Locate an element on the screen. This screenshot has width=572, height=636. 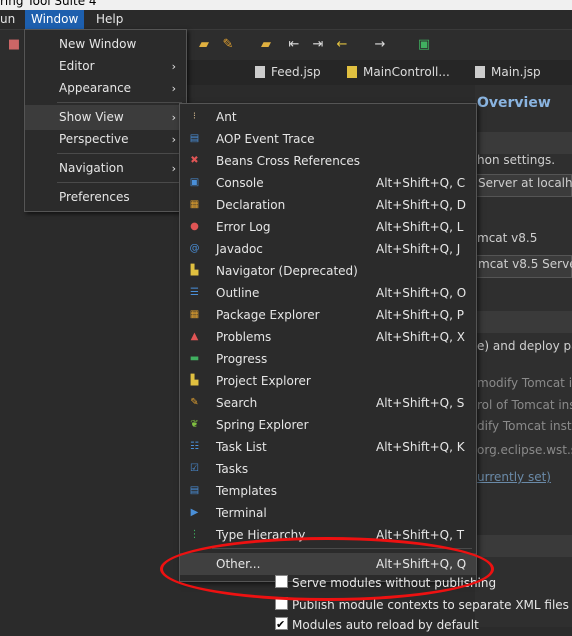
server-name-field: Server at localho is located at coordinates (525, 183).